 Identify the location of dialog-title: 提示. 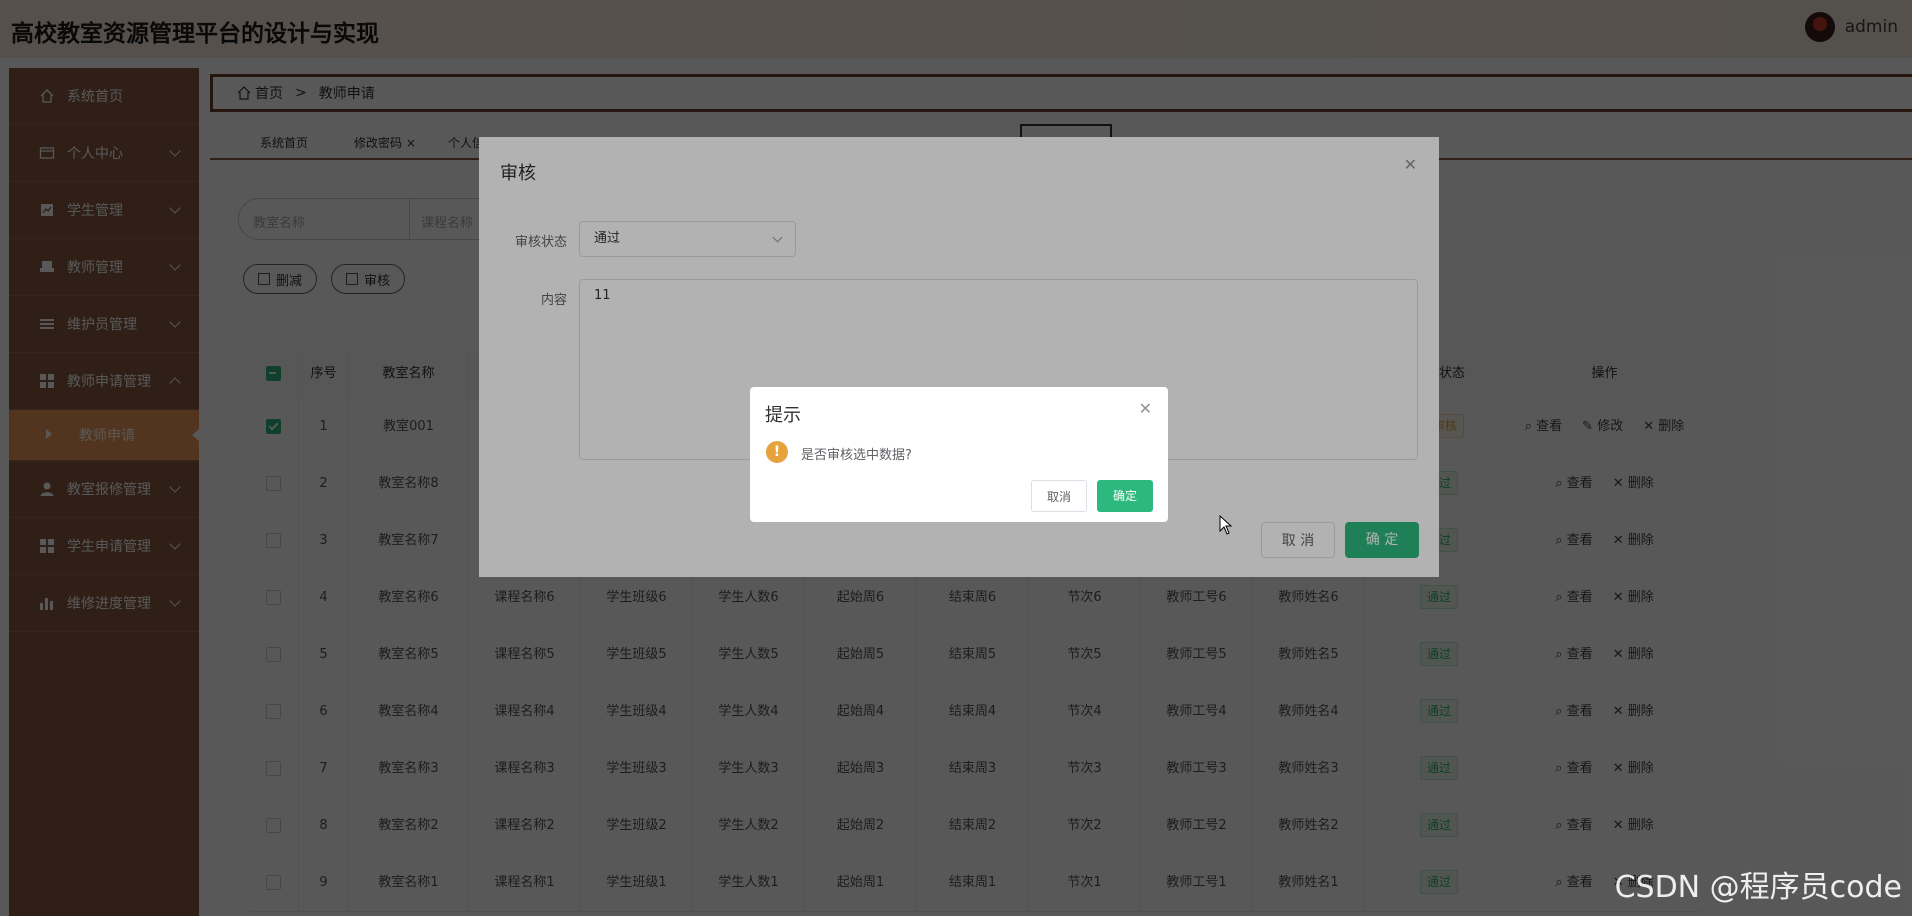
(783, 415).